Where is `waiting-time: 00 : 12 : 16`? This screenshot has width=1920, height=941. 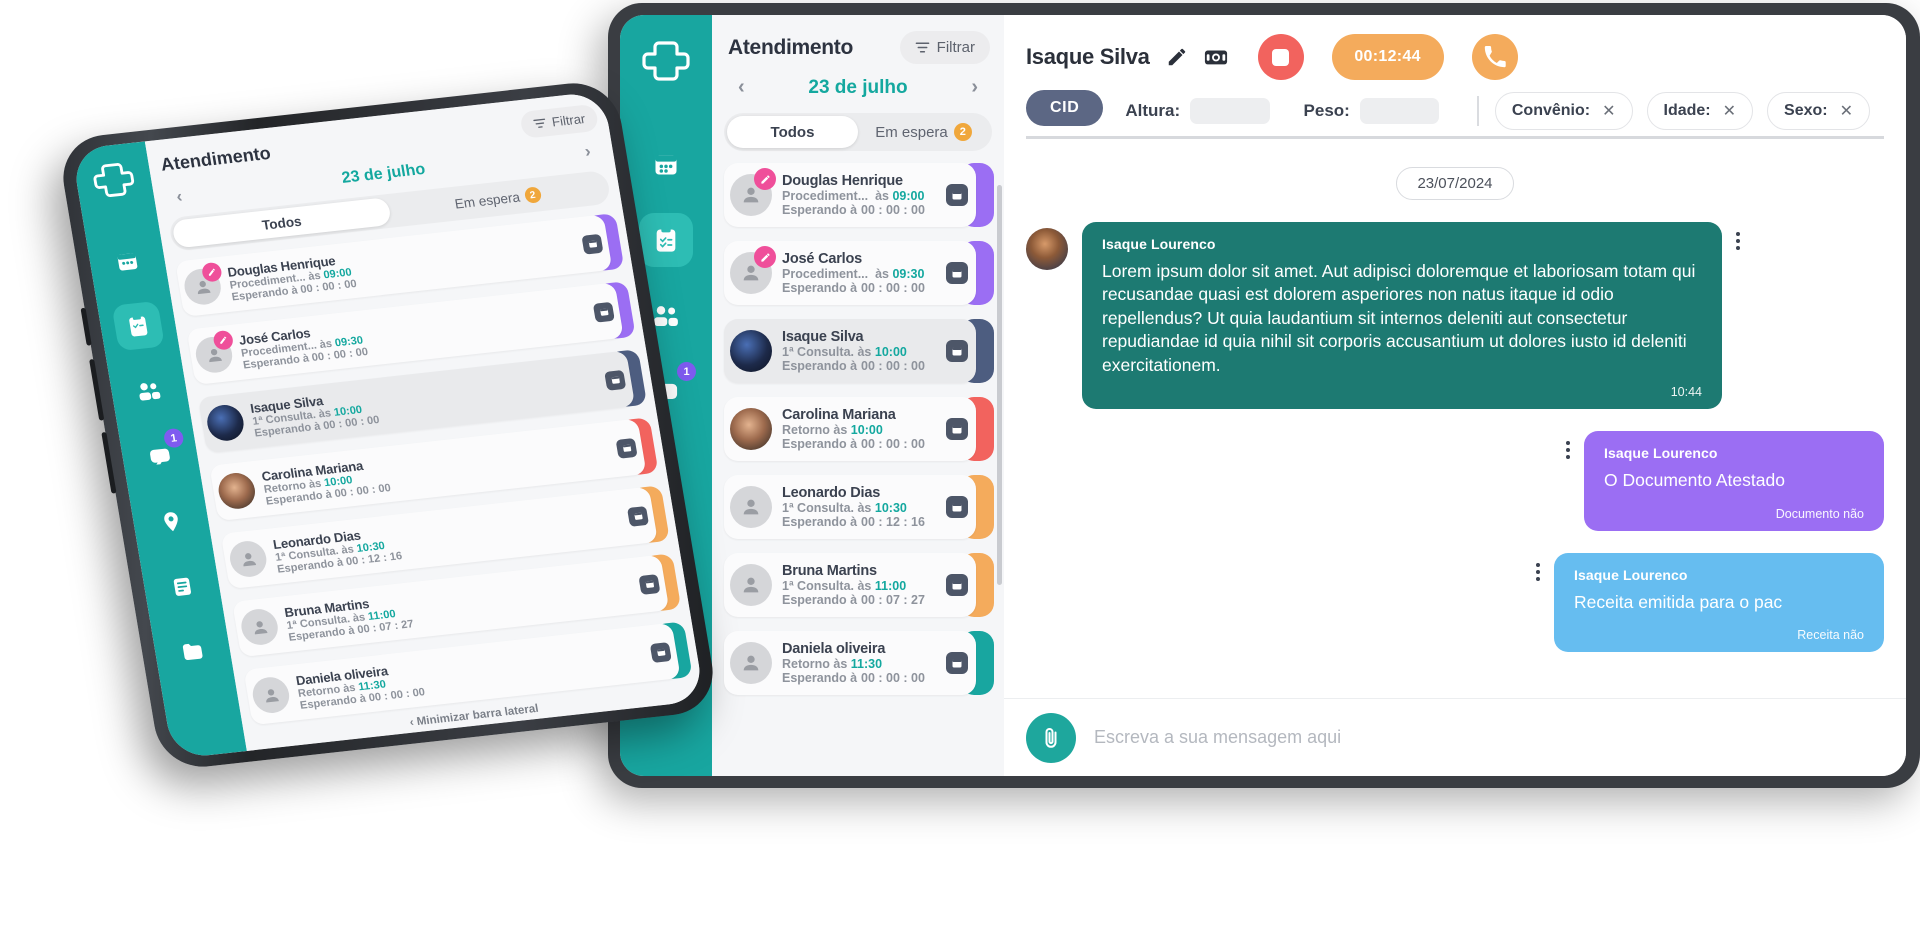 waiting-time: 00 : 12 : 16 is located at coordinates (893, 522).